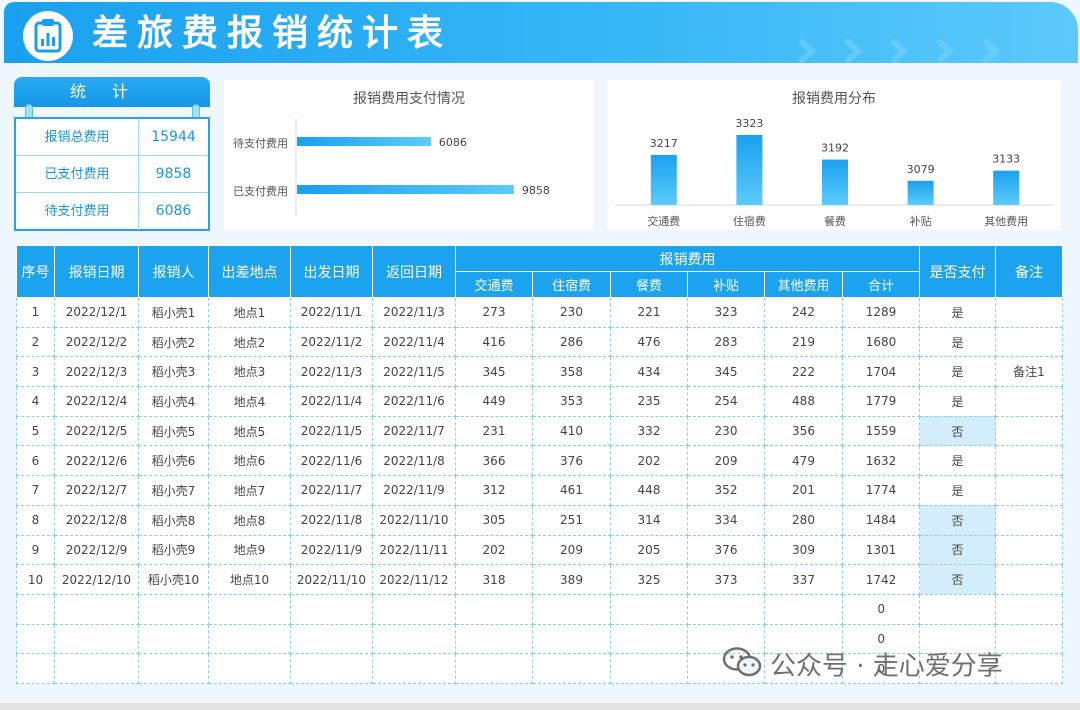  What do you see at coordinates (726, 372) in the screenshot?
I see `table-cell: 345` at bounding box center [726, 372].